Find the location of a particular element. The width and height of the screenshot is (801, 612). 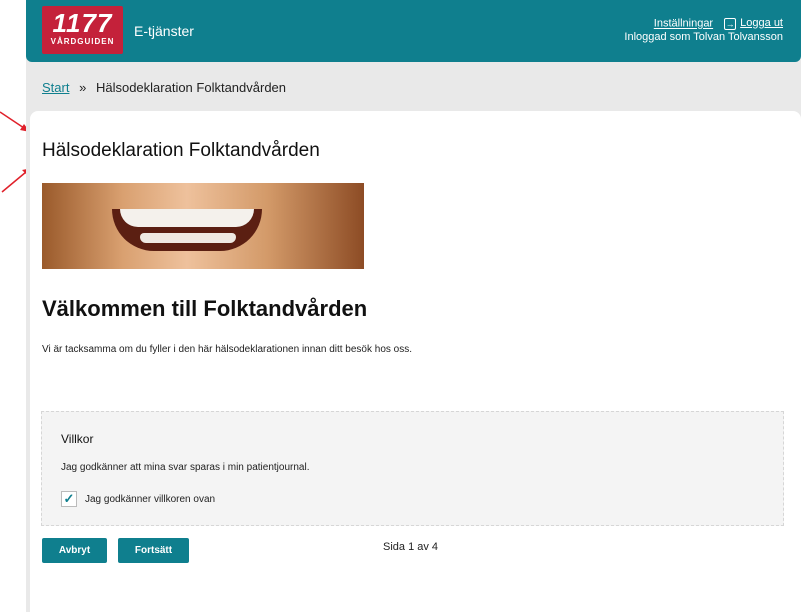

breadcrumb-start-link: Start is located at coordinates (55, 87).